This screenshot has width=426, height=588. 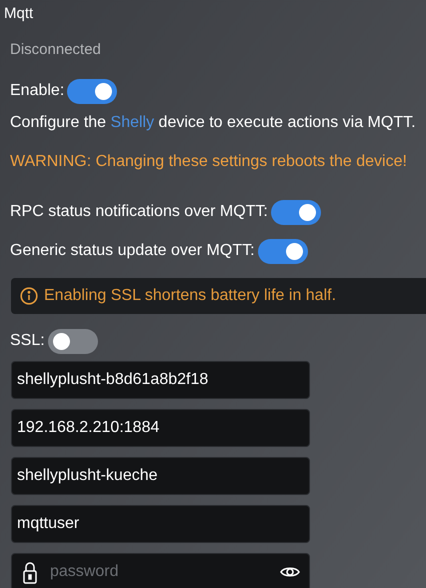 I want to click on text-field: shellyplusht-b8d61a8b2f18, so click(x=160, y=379).